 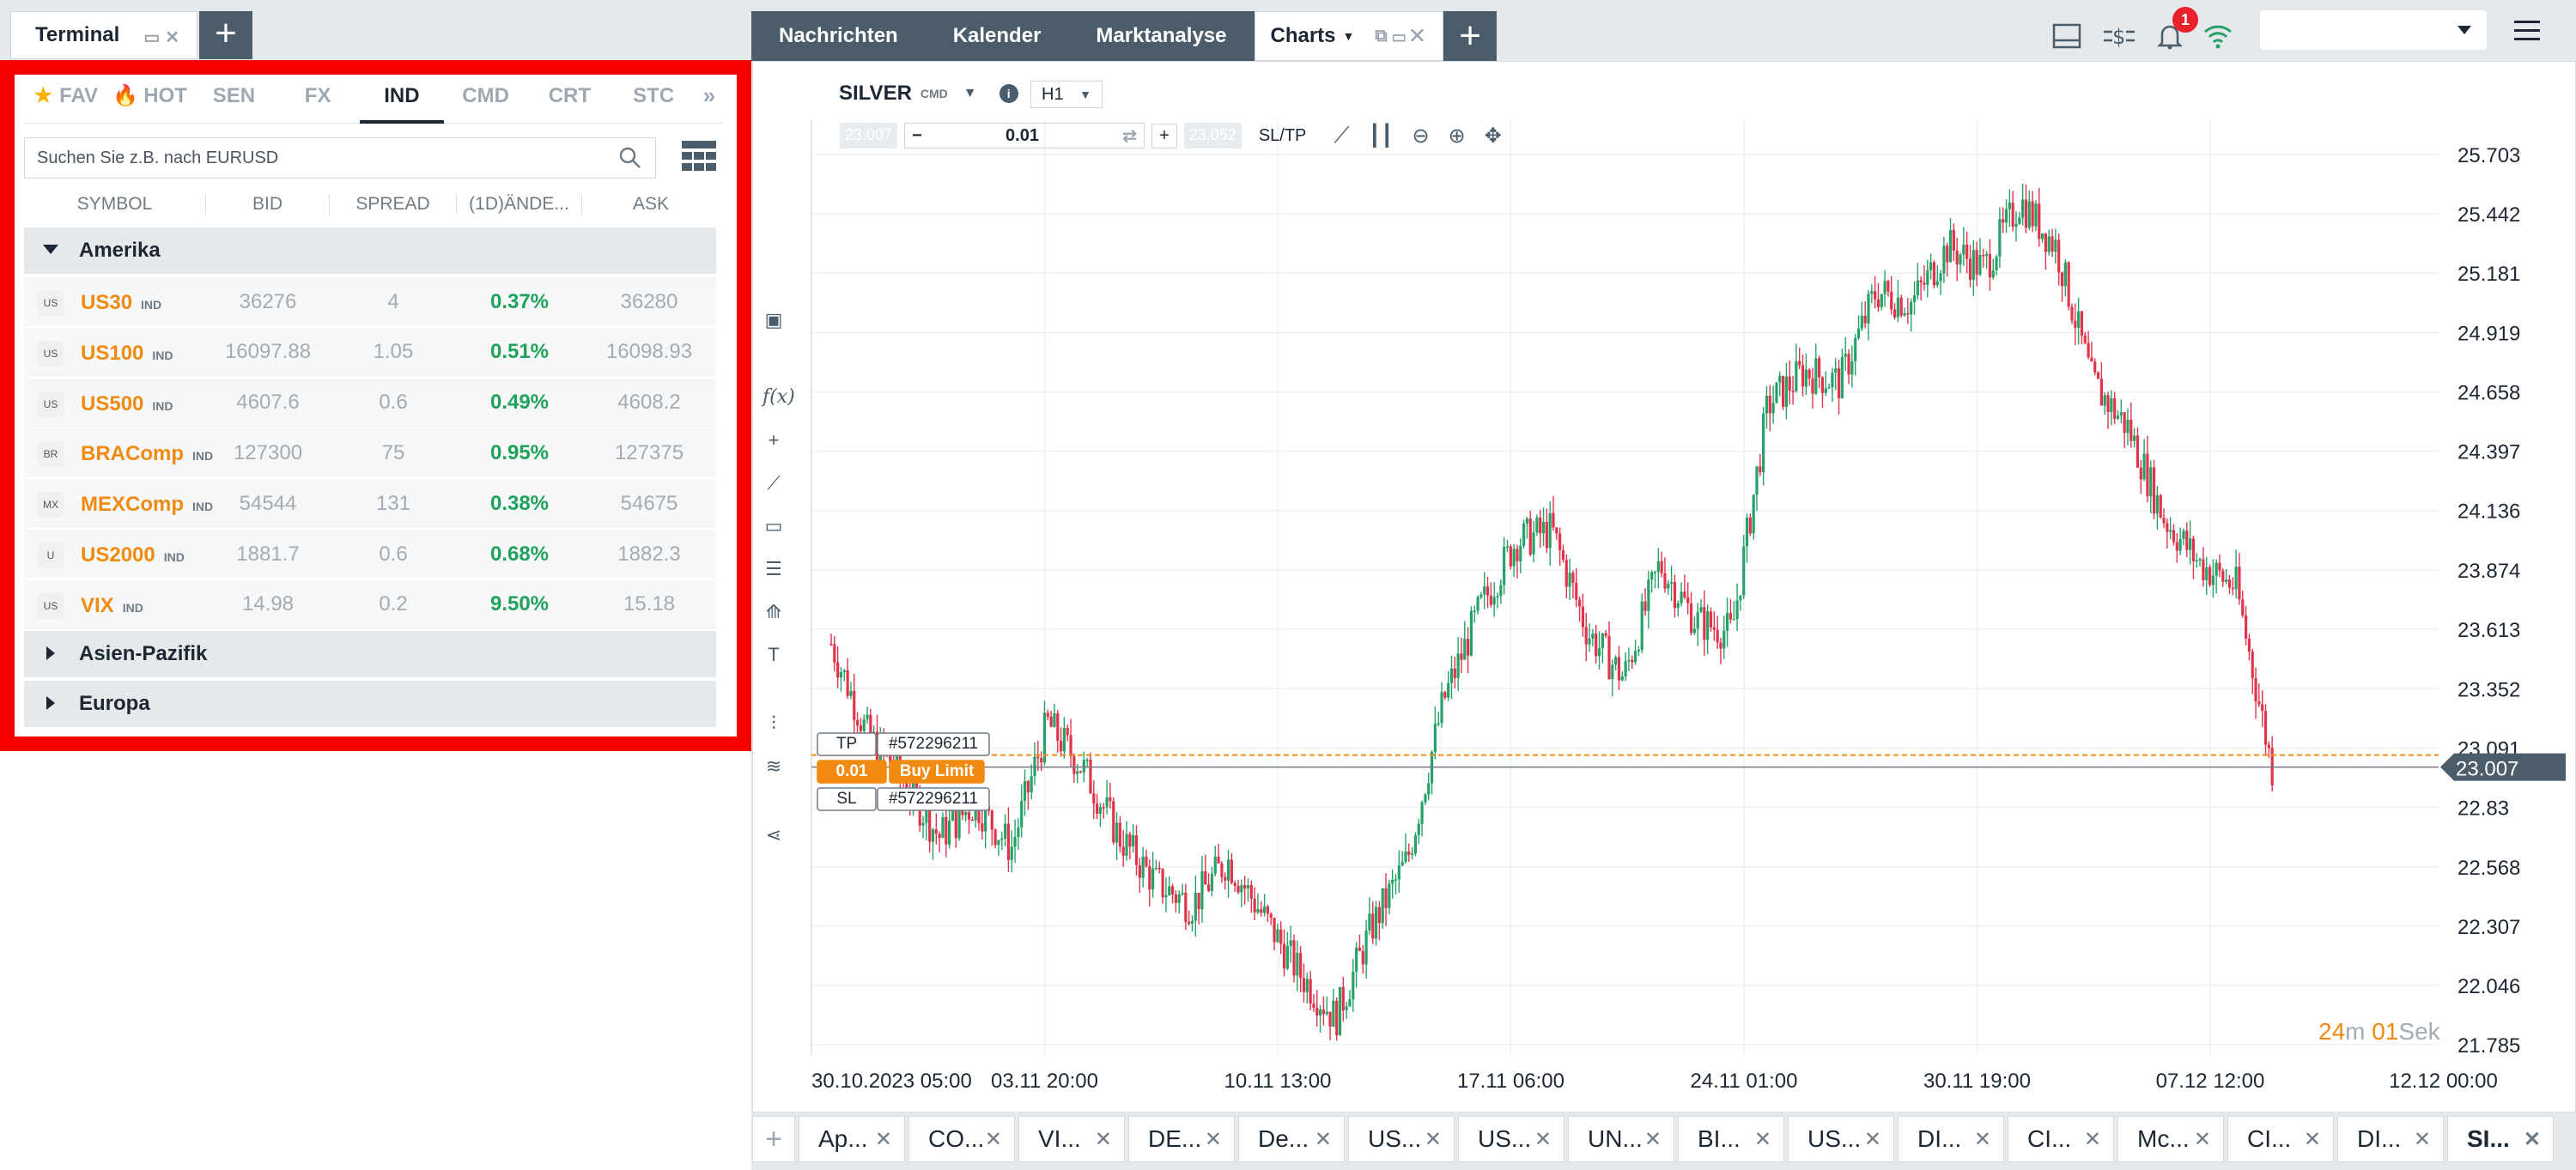 I want to click on chart-tab: UN... ✕, so click(x=1621, y=1139).